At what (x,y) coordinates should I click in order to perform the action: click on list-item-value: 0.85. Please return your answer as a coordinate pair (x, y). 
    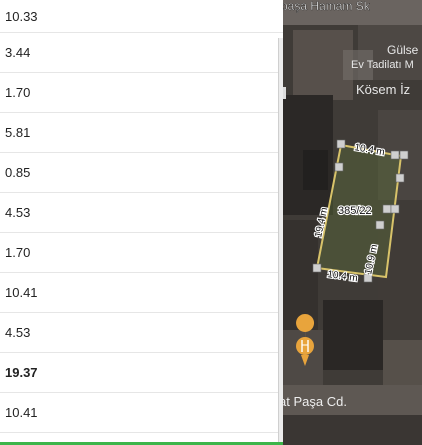
    Looking at the image, I should click on (18, 172).